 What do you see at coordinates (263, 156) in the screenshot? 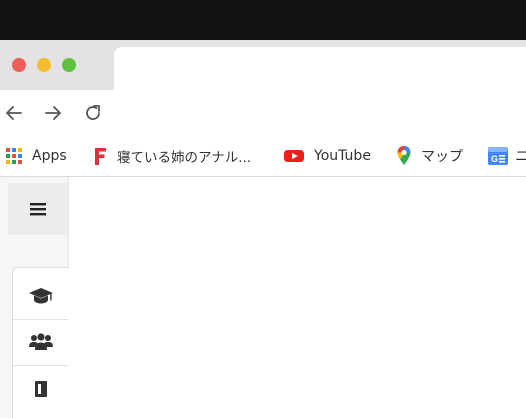
I see `bookmarks-bar: Apps 寝ている姉のアナル... YouTube マップ G ニ` at bounding box center [263, 156].